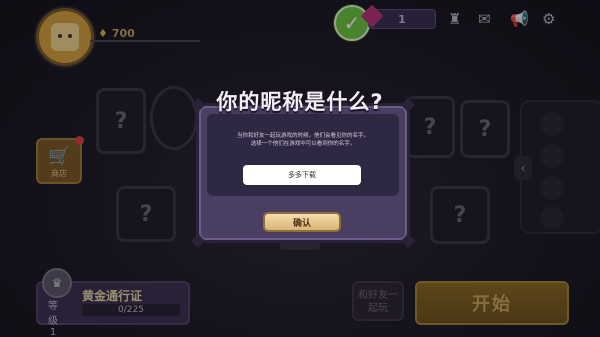  I want to click on confirm-button: 确认, so click(302, 222).